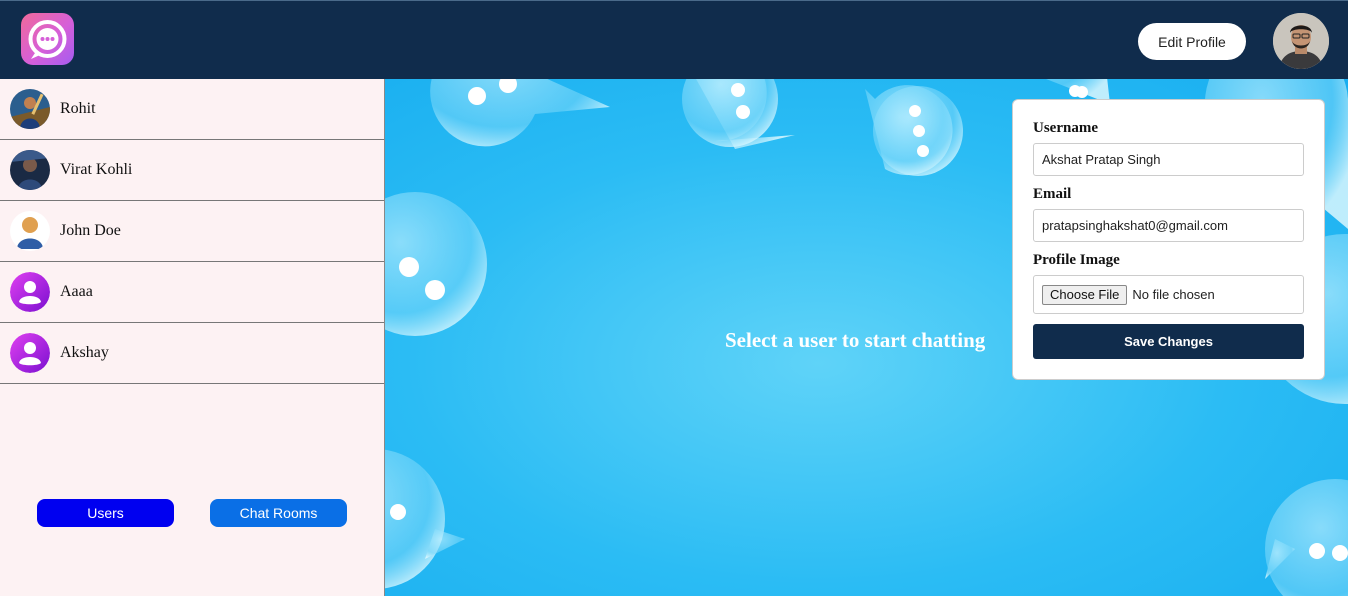 This screenshot has width=1348, height=596. I want to click on profile-image-file-input: Choose File No file chosen, so click(1168, 294).